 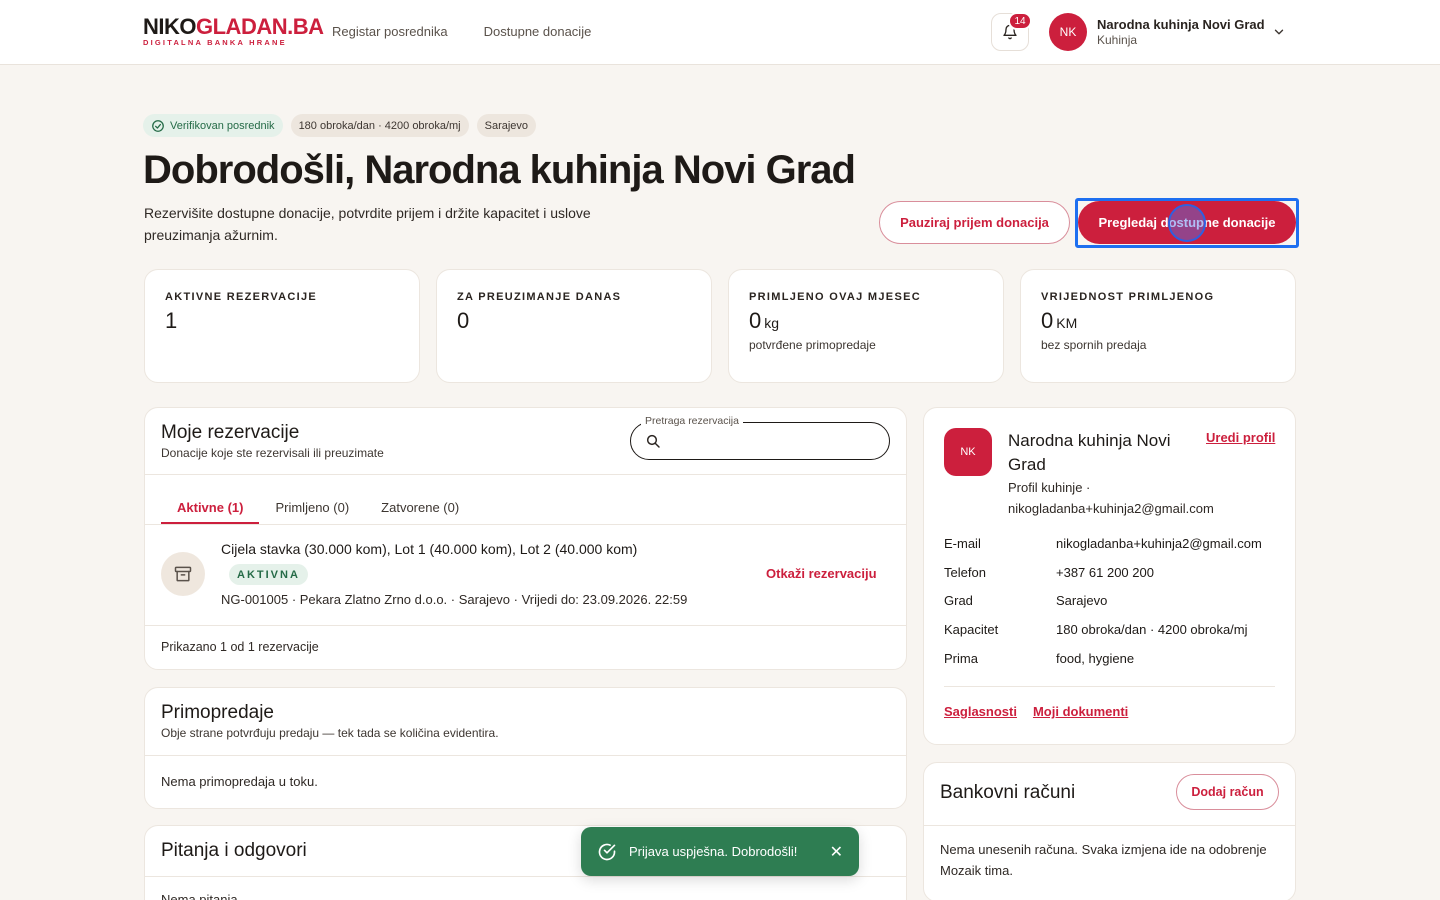 What do you see at coordinates (1067, 323) in the screenshot?
I see `stat-unit: KM` at bounding box center [1067, 323].